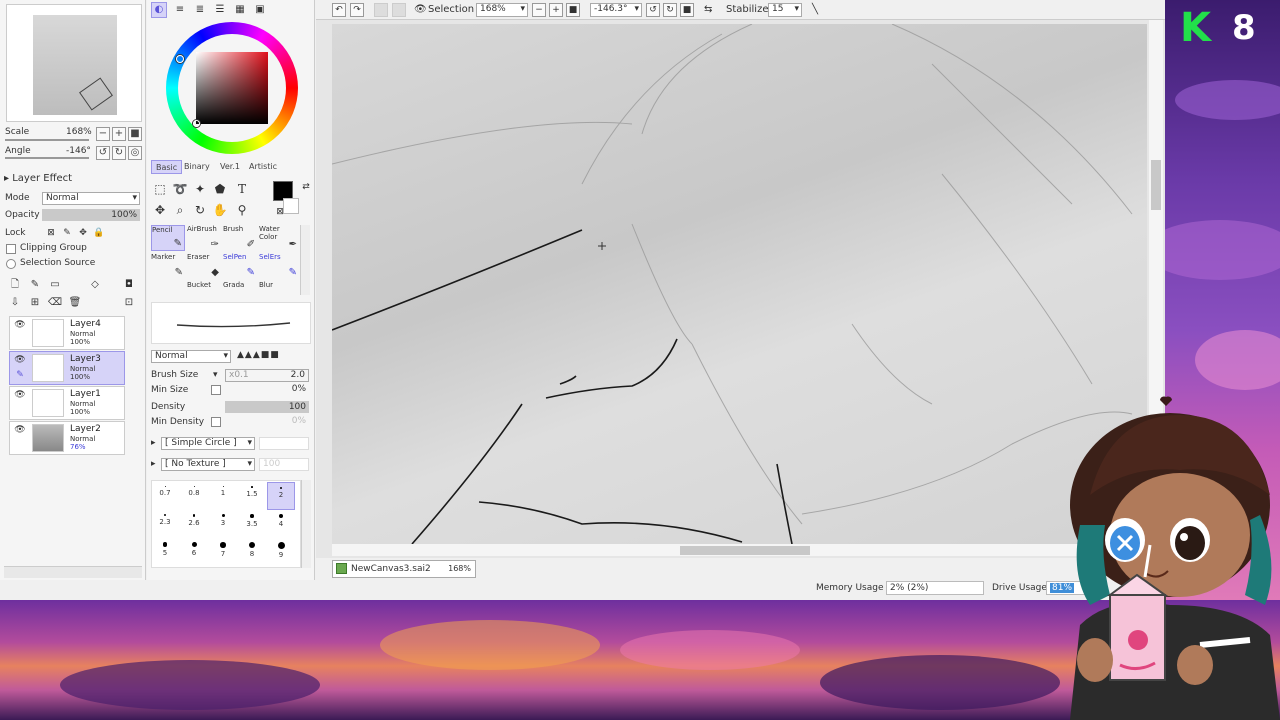  I want to click on clear-layer-icon: ⌫, so click(55, 303).